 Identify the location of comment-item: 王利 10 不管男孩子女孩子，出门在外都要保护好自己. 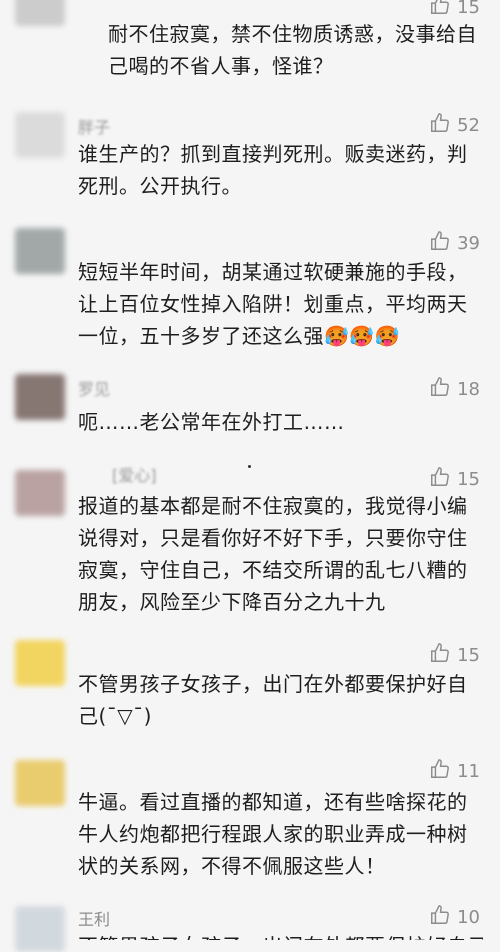
(250, 926).